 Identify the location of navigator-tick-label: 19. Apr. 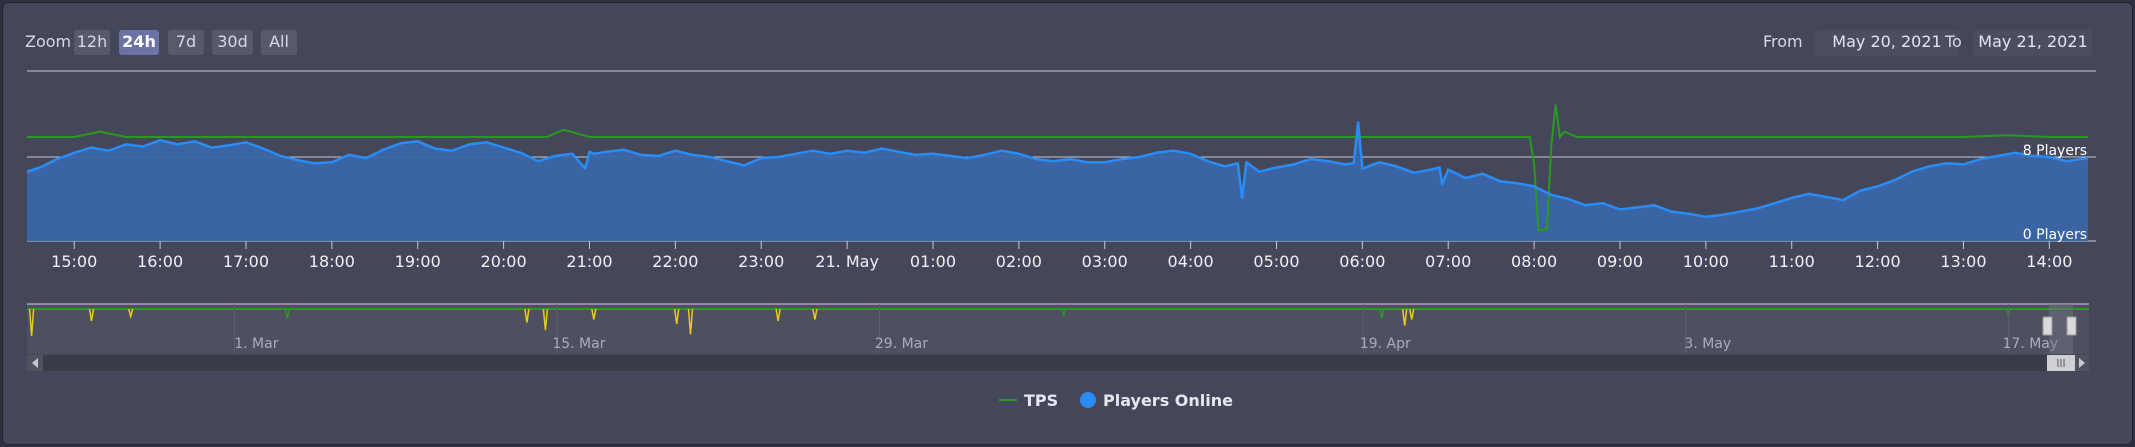
(1385, 344).